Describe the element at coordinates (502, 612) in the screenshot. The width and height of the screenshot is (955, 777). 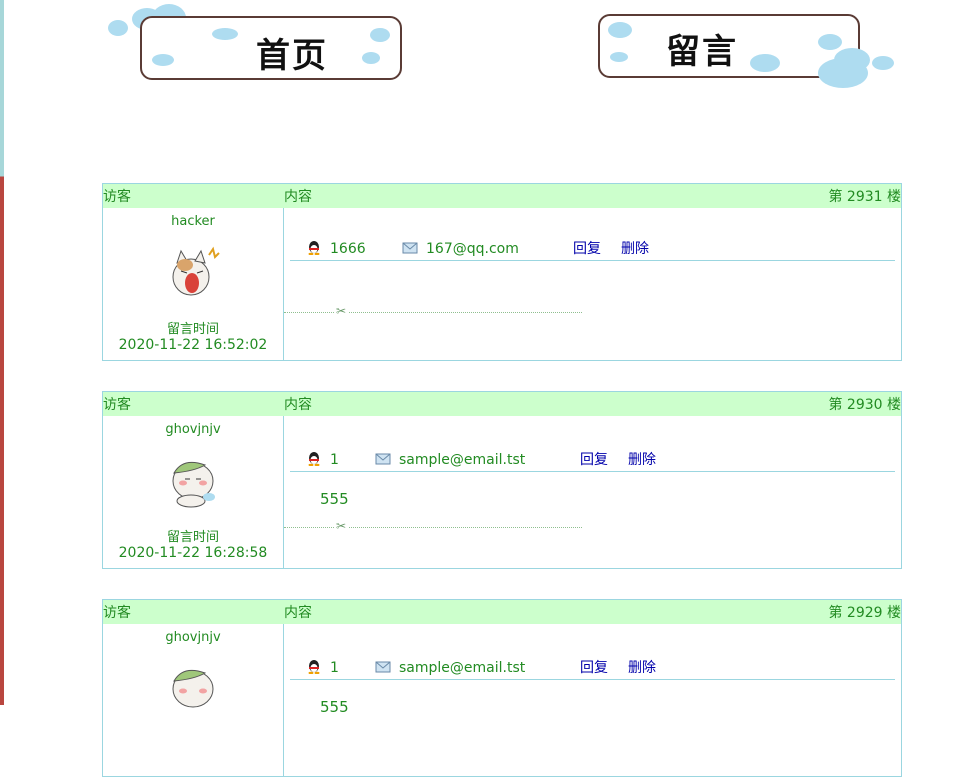
I see `message-header: 访客 内容 第 2929 楼` at that location.